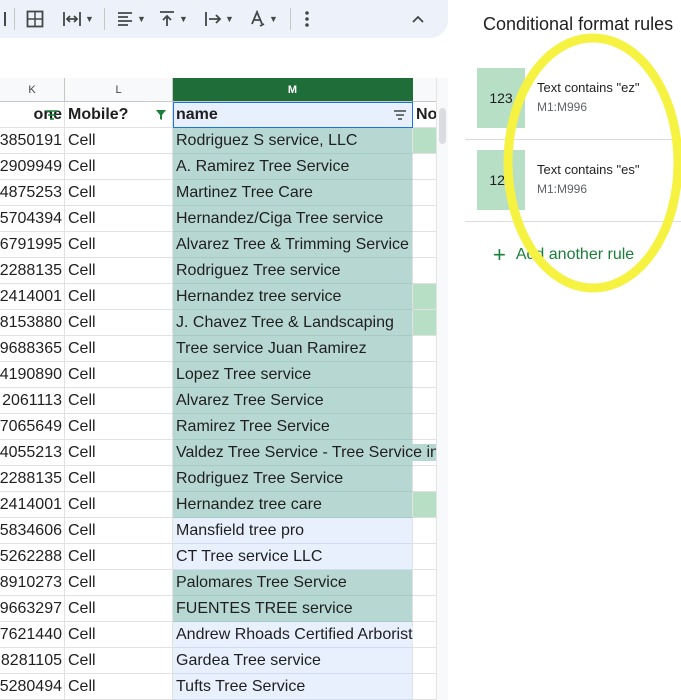 The width and height of the screenshot is (681, 700). What do you see at coordinates (293, 427) in the screenshot?
I see `cell-name: Ramirez Tree Service` at bounding box center [293, 427].